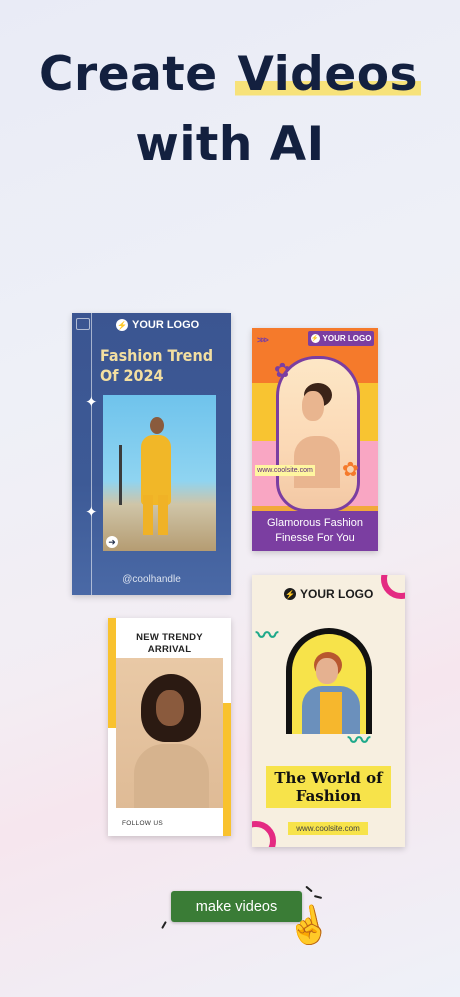  I want to click on card-title-line-2: Fashion, so click(328, 796).